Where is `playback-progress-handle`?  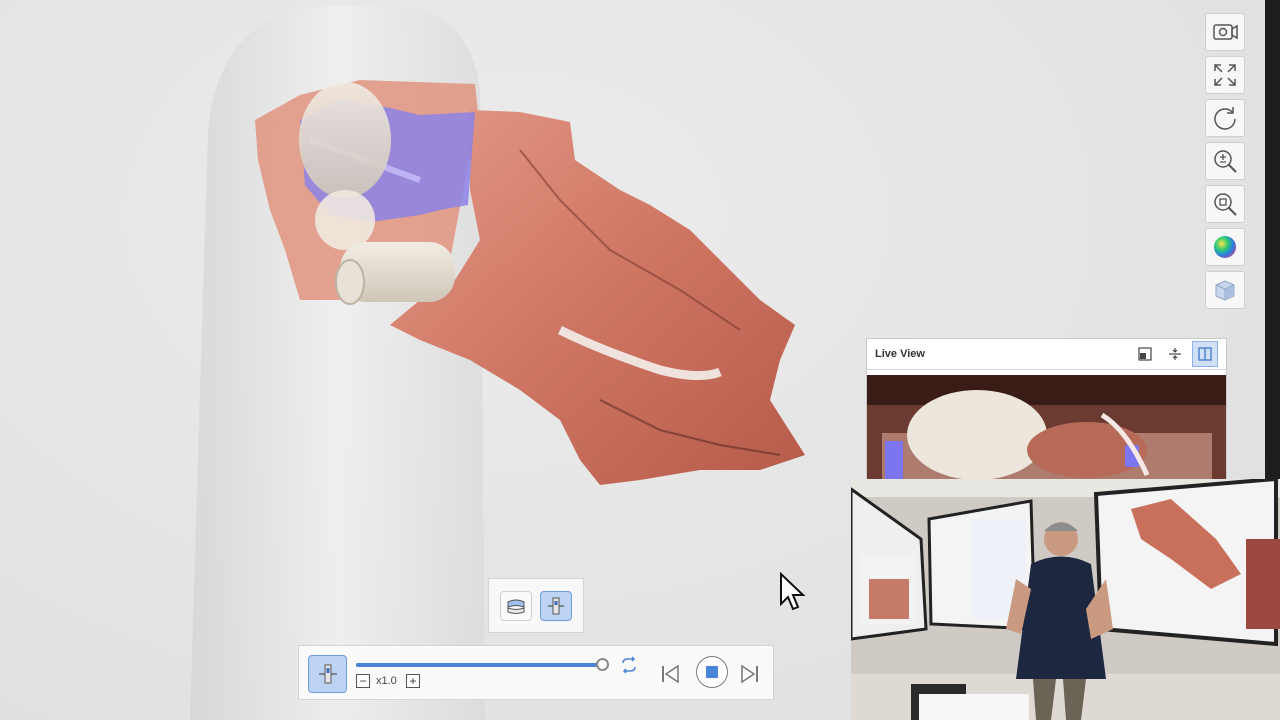 playback-progress-handle is located at coordinates (602, 664).